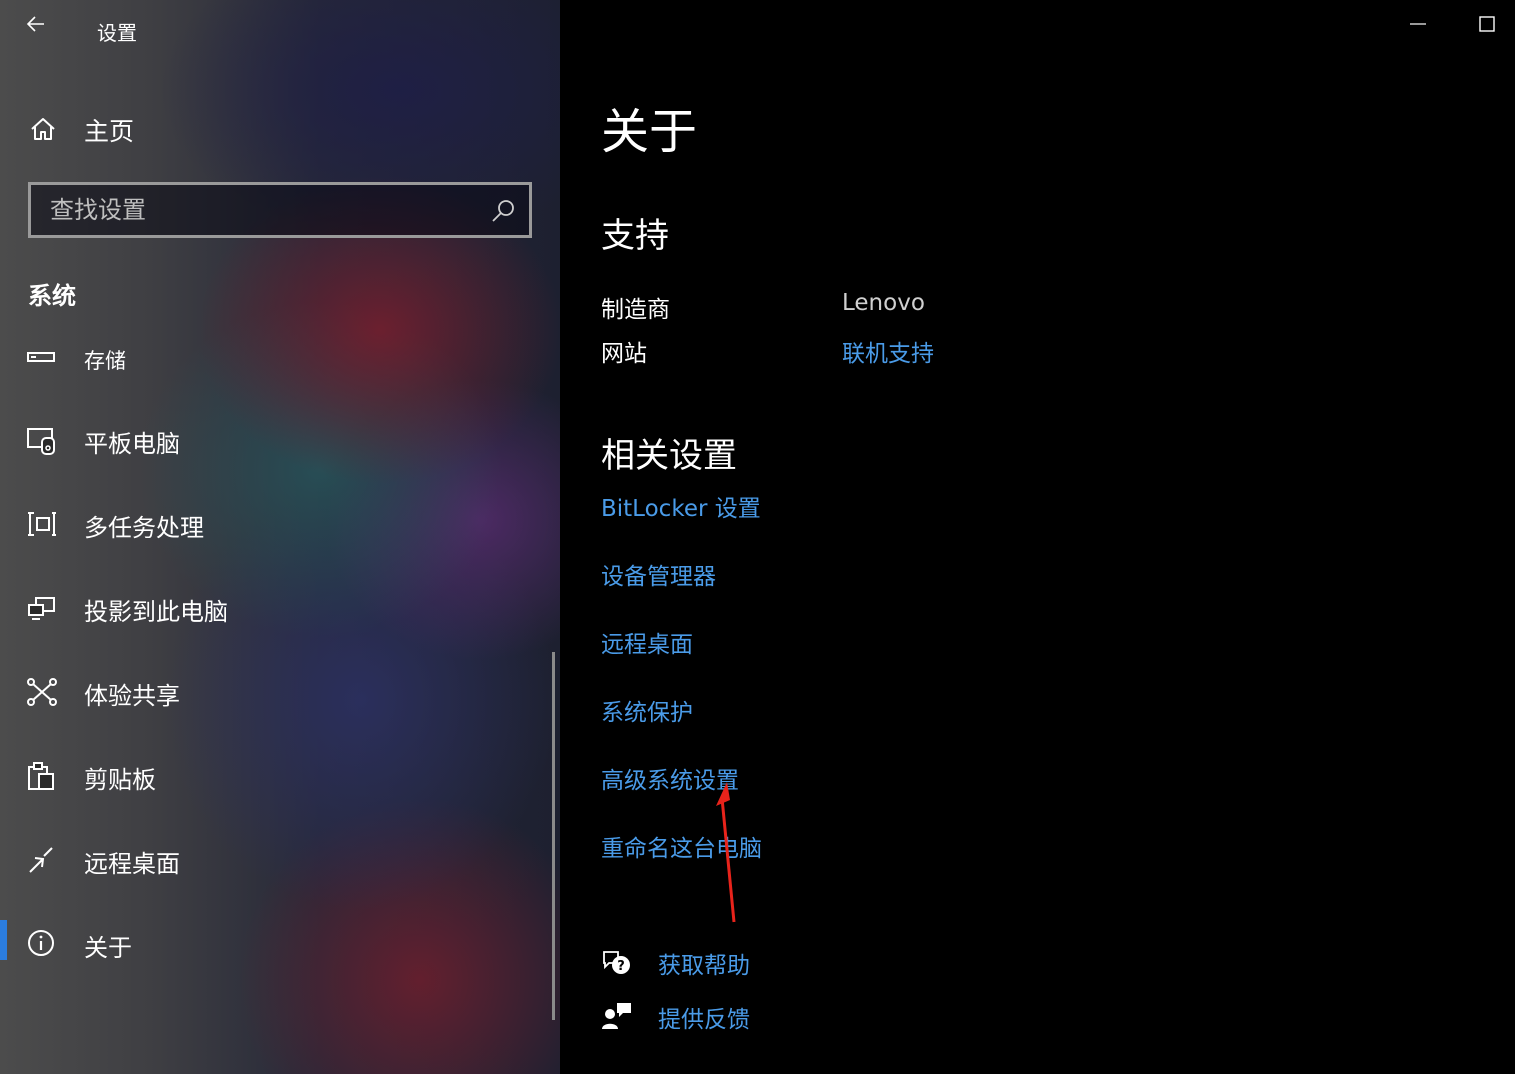  I want to click on feedback-label: 提供反馈, so click(704, 1020).